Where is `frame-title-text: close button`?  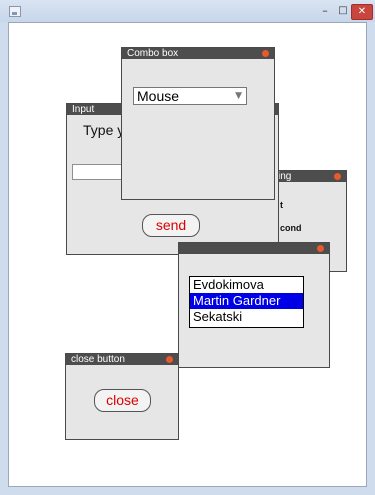 frame-title-text: close button is located at coordinates (98, 359).